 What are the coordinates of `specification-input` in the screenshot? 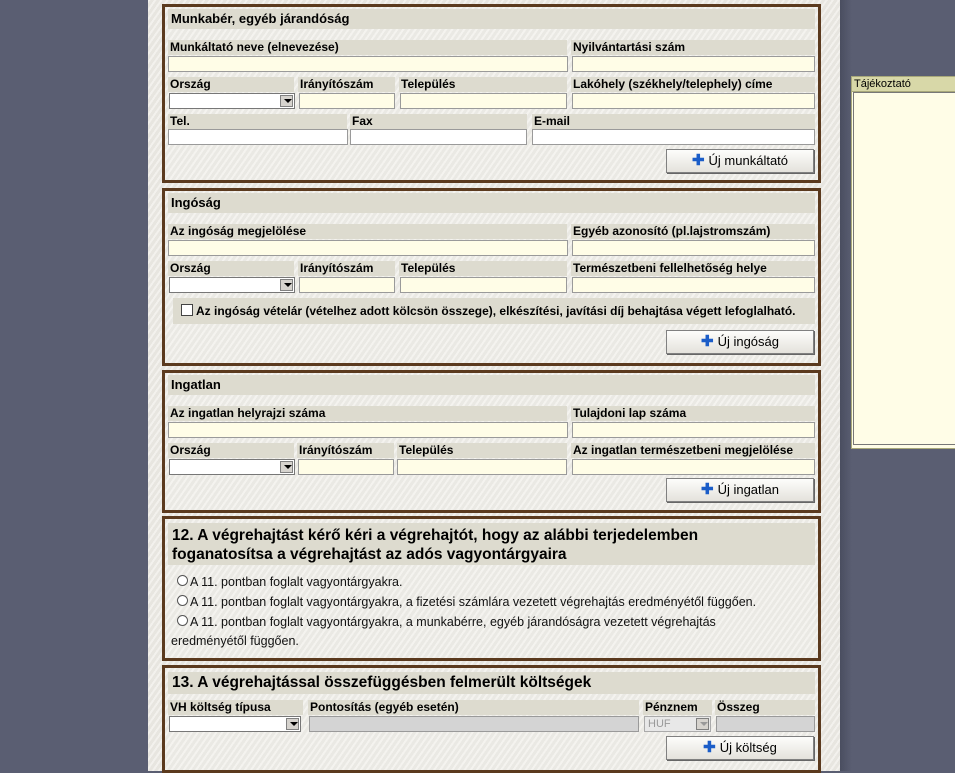 It's located at (474, 724).